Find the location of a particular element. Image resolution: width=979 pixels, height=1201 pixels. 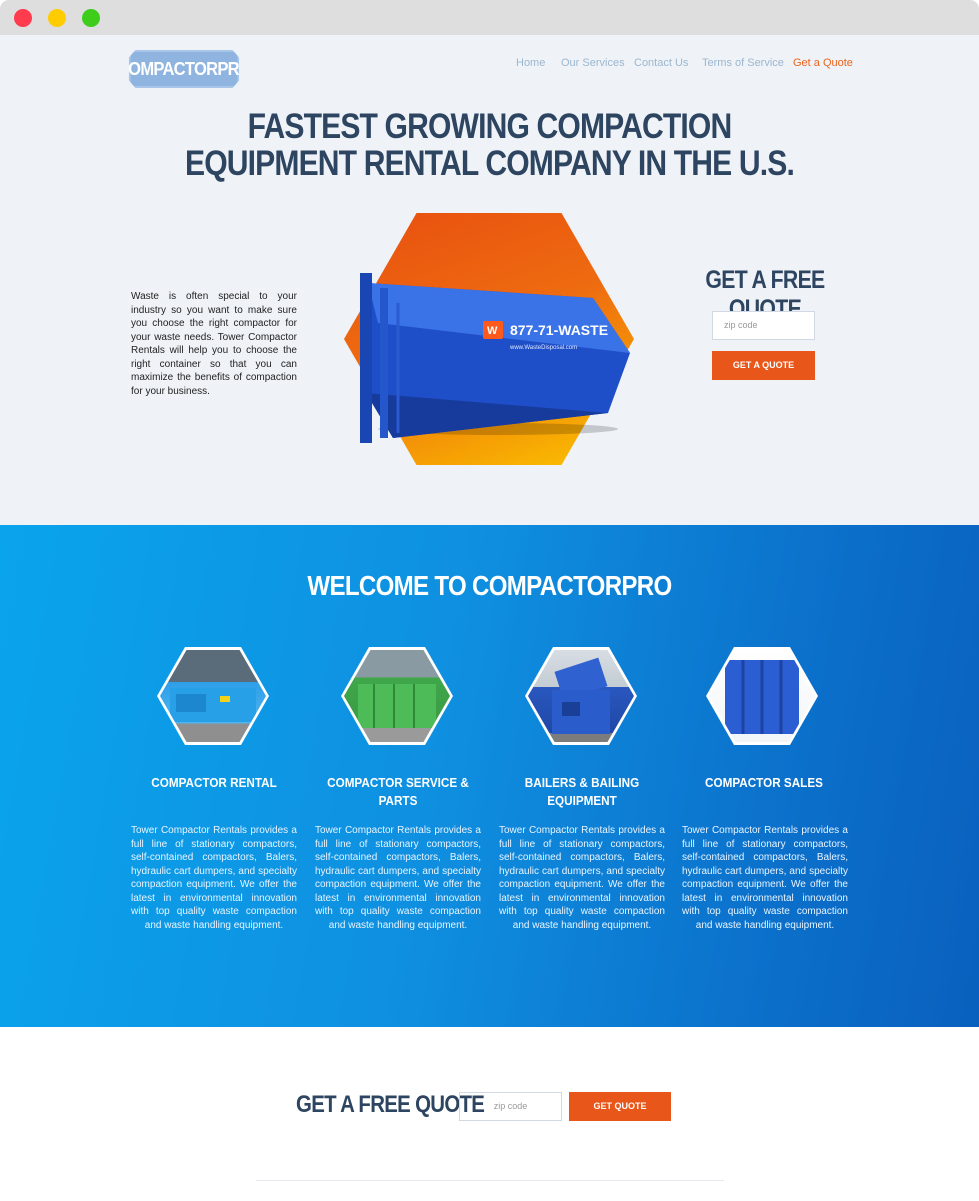

service-image-bailers is located at coordinates (581, 696).